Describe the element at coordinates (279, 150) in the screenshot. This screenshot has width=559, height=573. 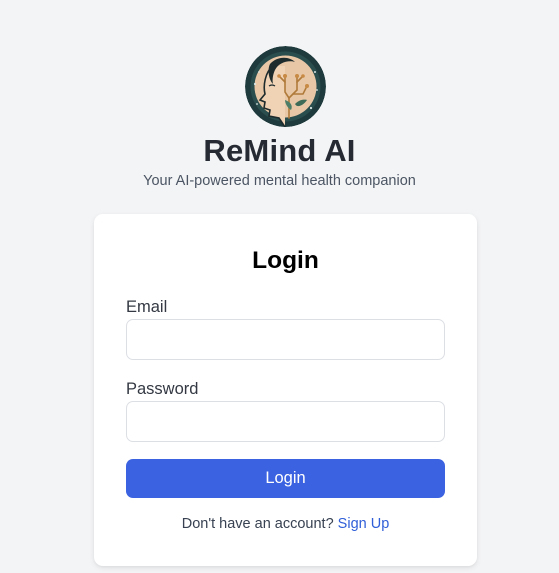
I see `app-title: ReMind AI` at that location.